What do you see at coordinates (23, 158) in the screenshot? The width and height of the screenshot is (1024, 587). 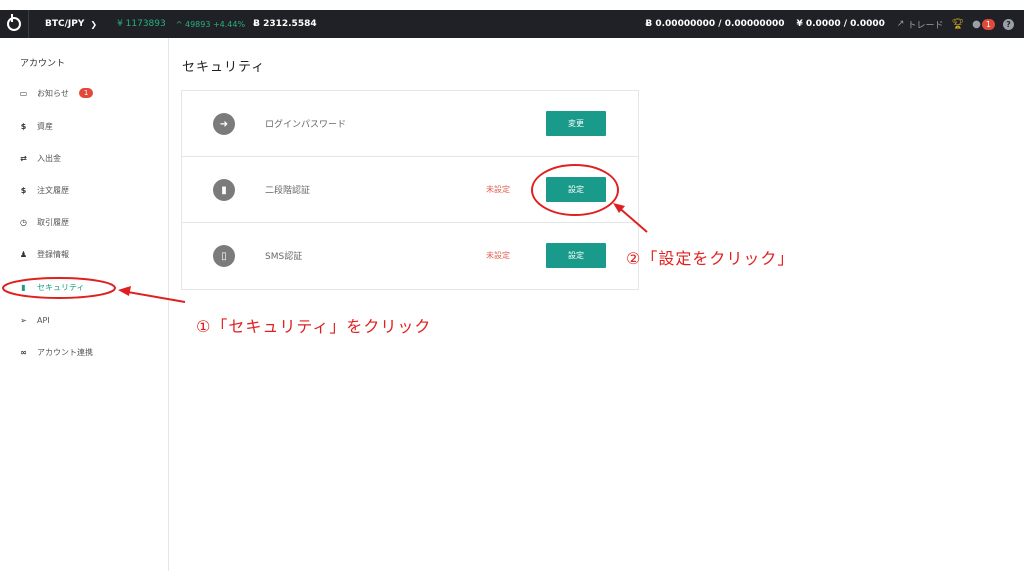 I see `transfer-icon: ⇄` at bounding box center [23, 158].